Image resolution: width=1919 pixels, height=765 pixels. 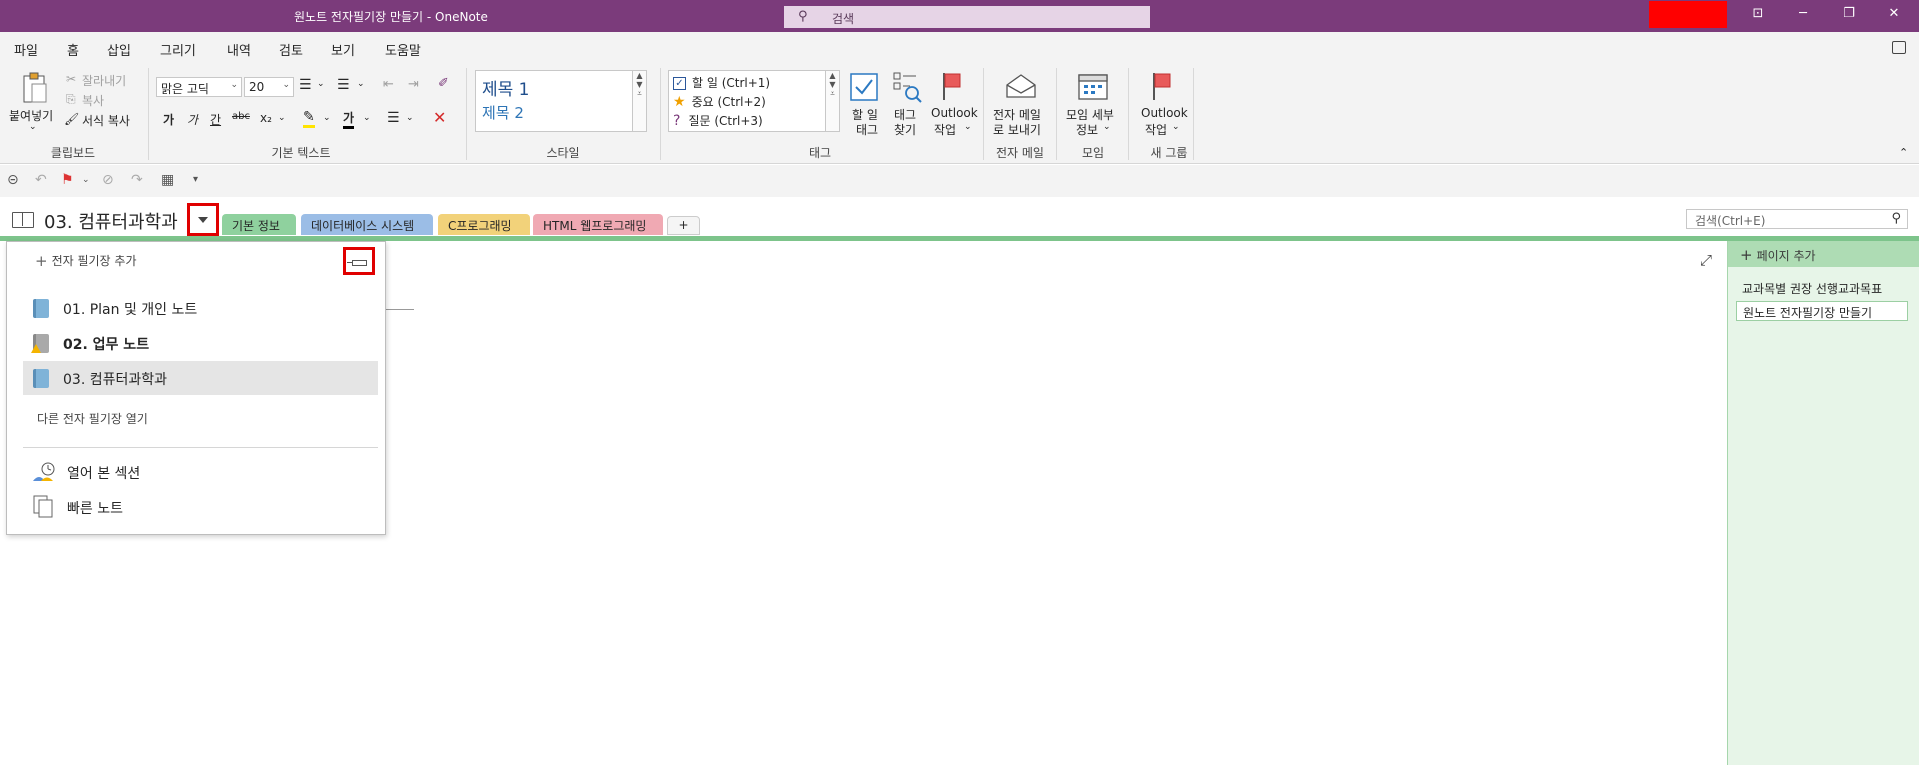 What do you see at coordinates (168, 119) in the screenshot?
I see `bold-button: 가` at bounding box center [168, 119].